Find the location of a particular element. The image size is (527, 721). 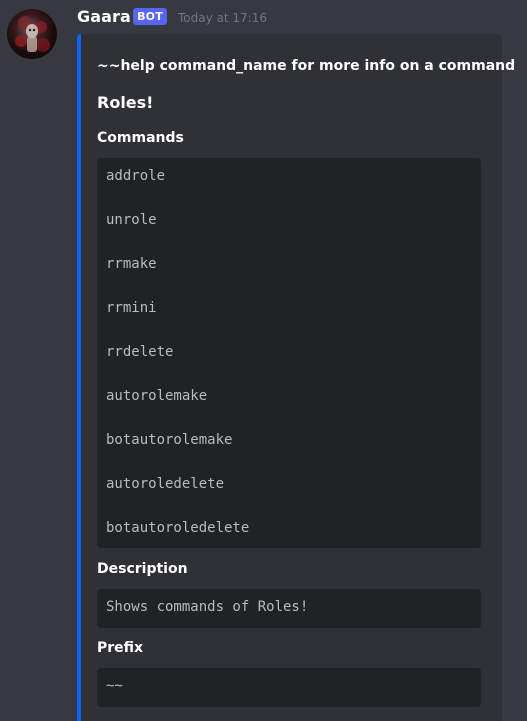

description-value: Shows commands of Roles! is located at coordinates (207, 607).